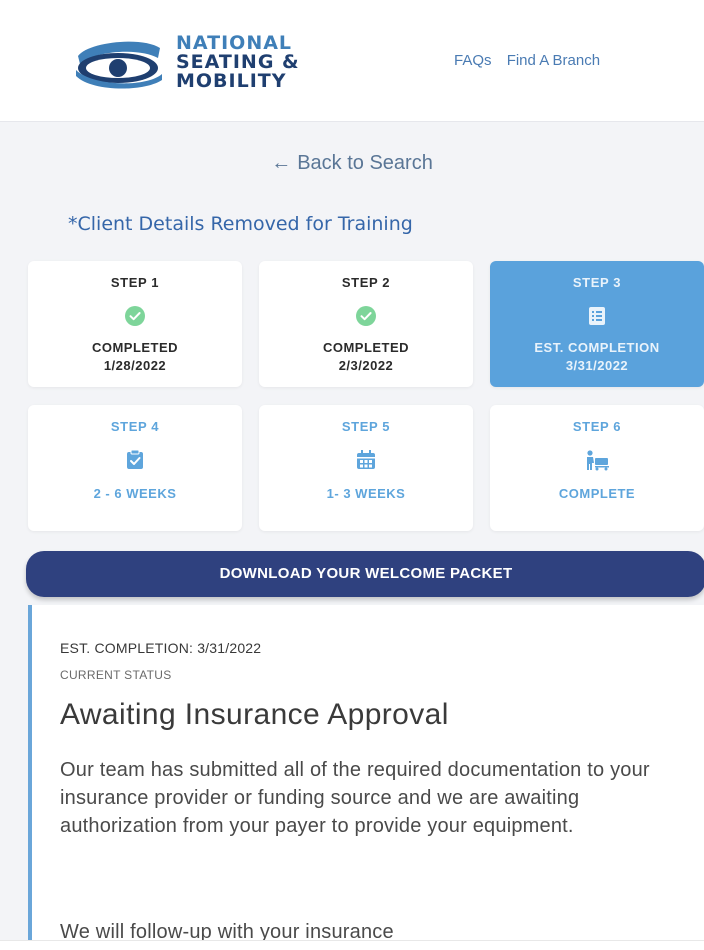 Image resolution: width=704 pixels, height=950 pixels. Describe the element at coordinates (135, 459) in the screenshot. I see `clipboard-check-icon` at that location.